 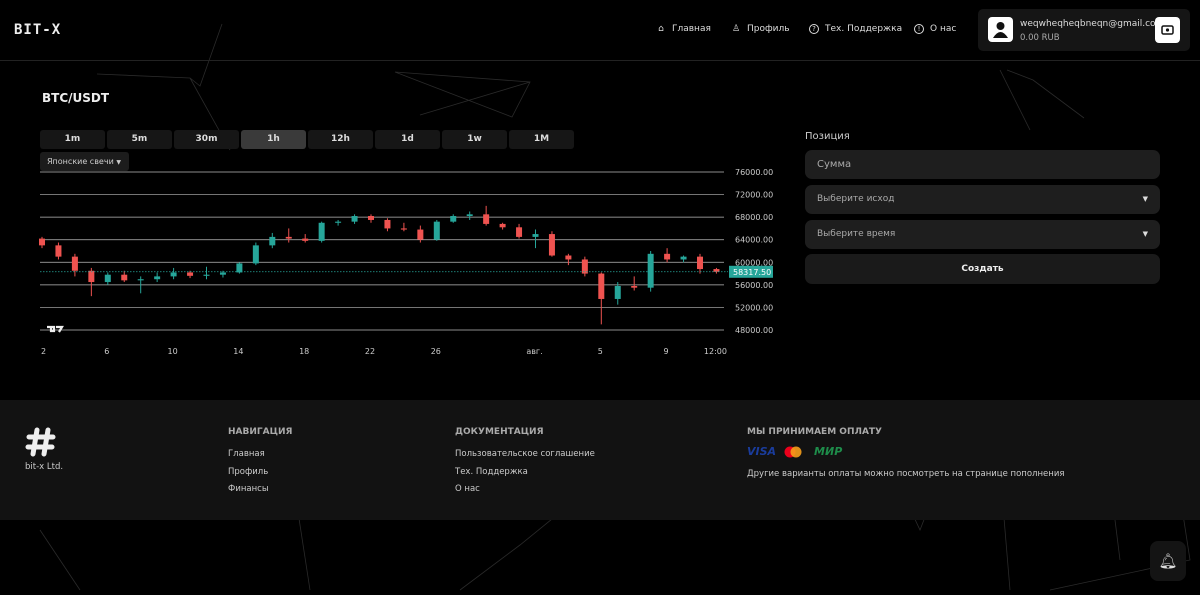 What do you see at coordinates (260, 432) in the screenshot?
I see `nav-heading: НАВИГАЦИЯ` at bounding box center [260, 432].